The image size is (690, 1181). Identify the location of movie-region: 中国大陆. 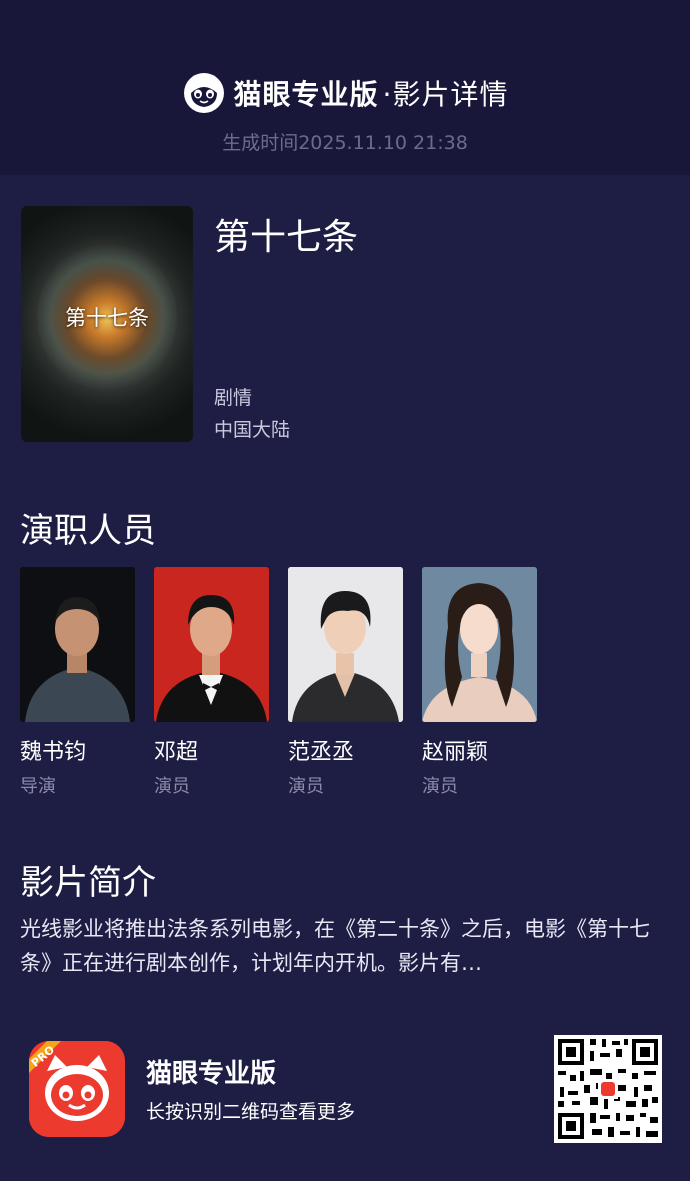
(252, 430).